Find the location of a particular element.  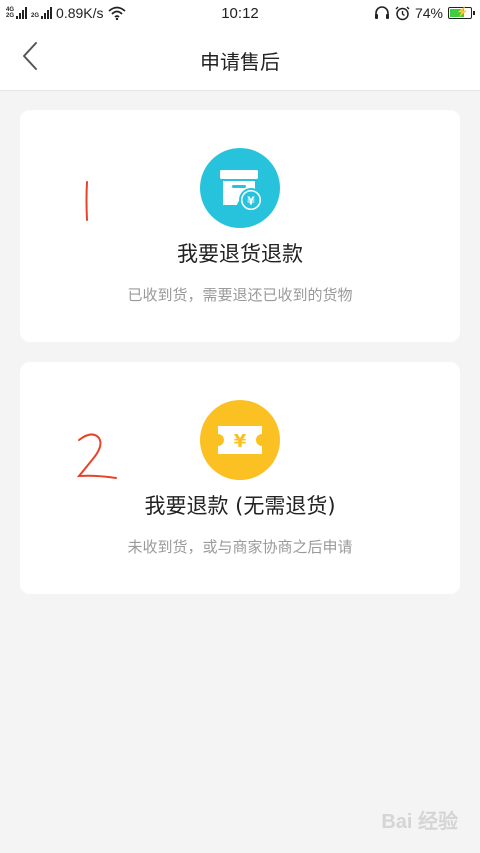

annotation-mark: 2 is located at coordinates (96, 456).